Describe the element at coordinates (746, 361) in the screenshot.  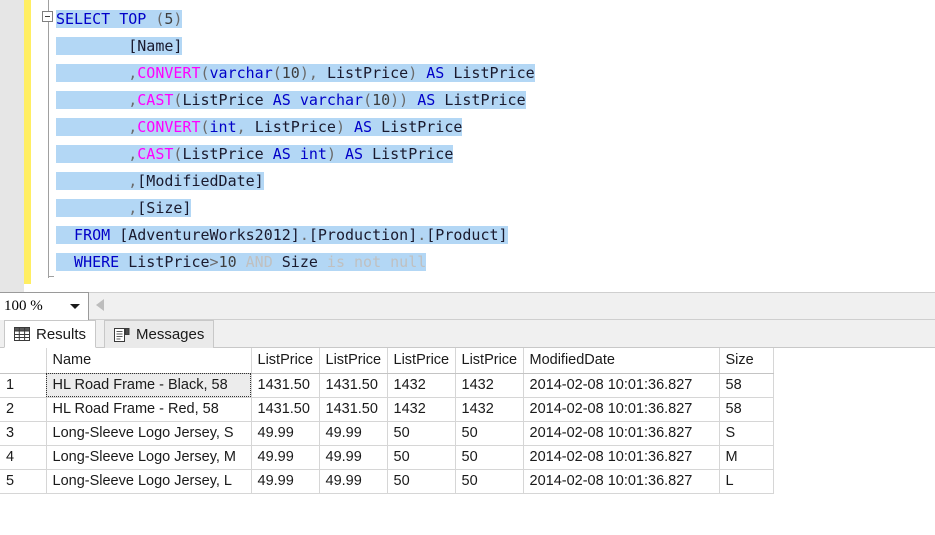
I see `column-header: Size` at that location.